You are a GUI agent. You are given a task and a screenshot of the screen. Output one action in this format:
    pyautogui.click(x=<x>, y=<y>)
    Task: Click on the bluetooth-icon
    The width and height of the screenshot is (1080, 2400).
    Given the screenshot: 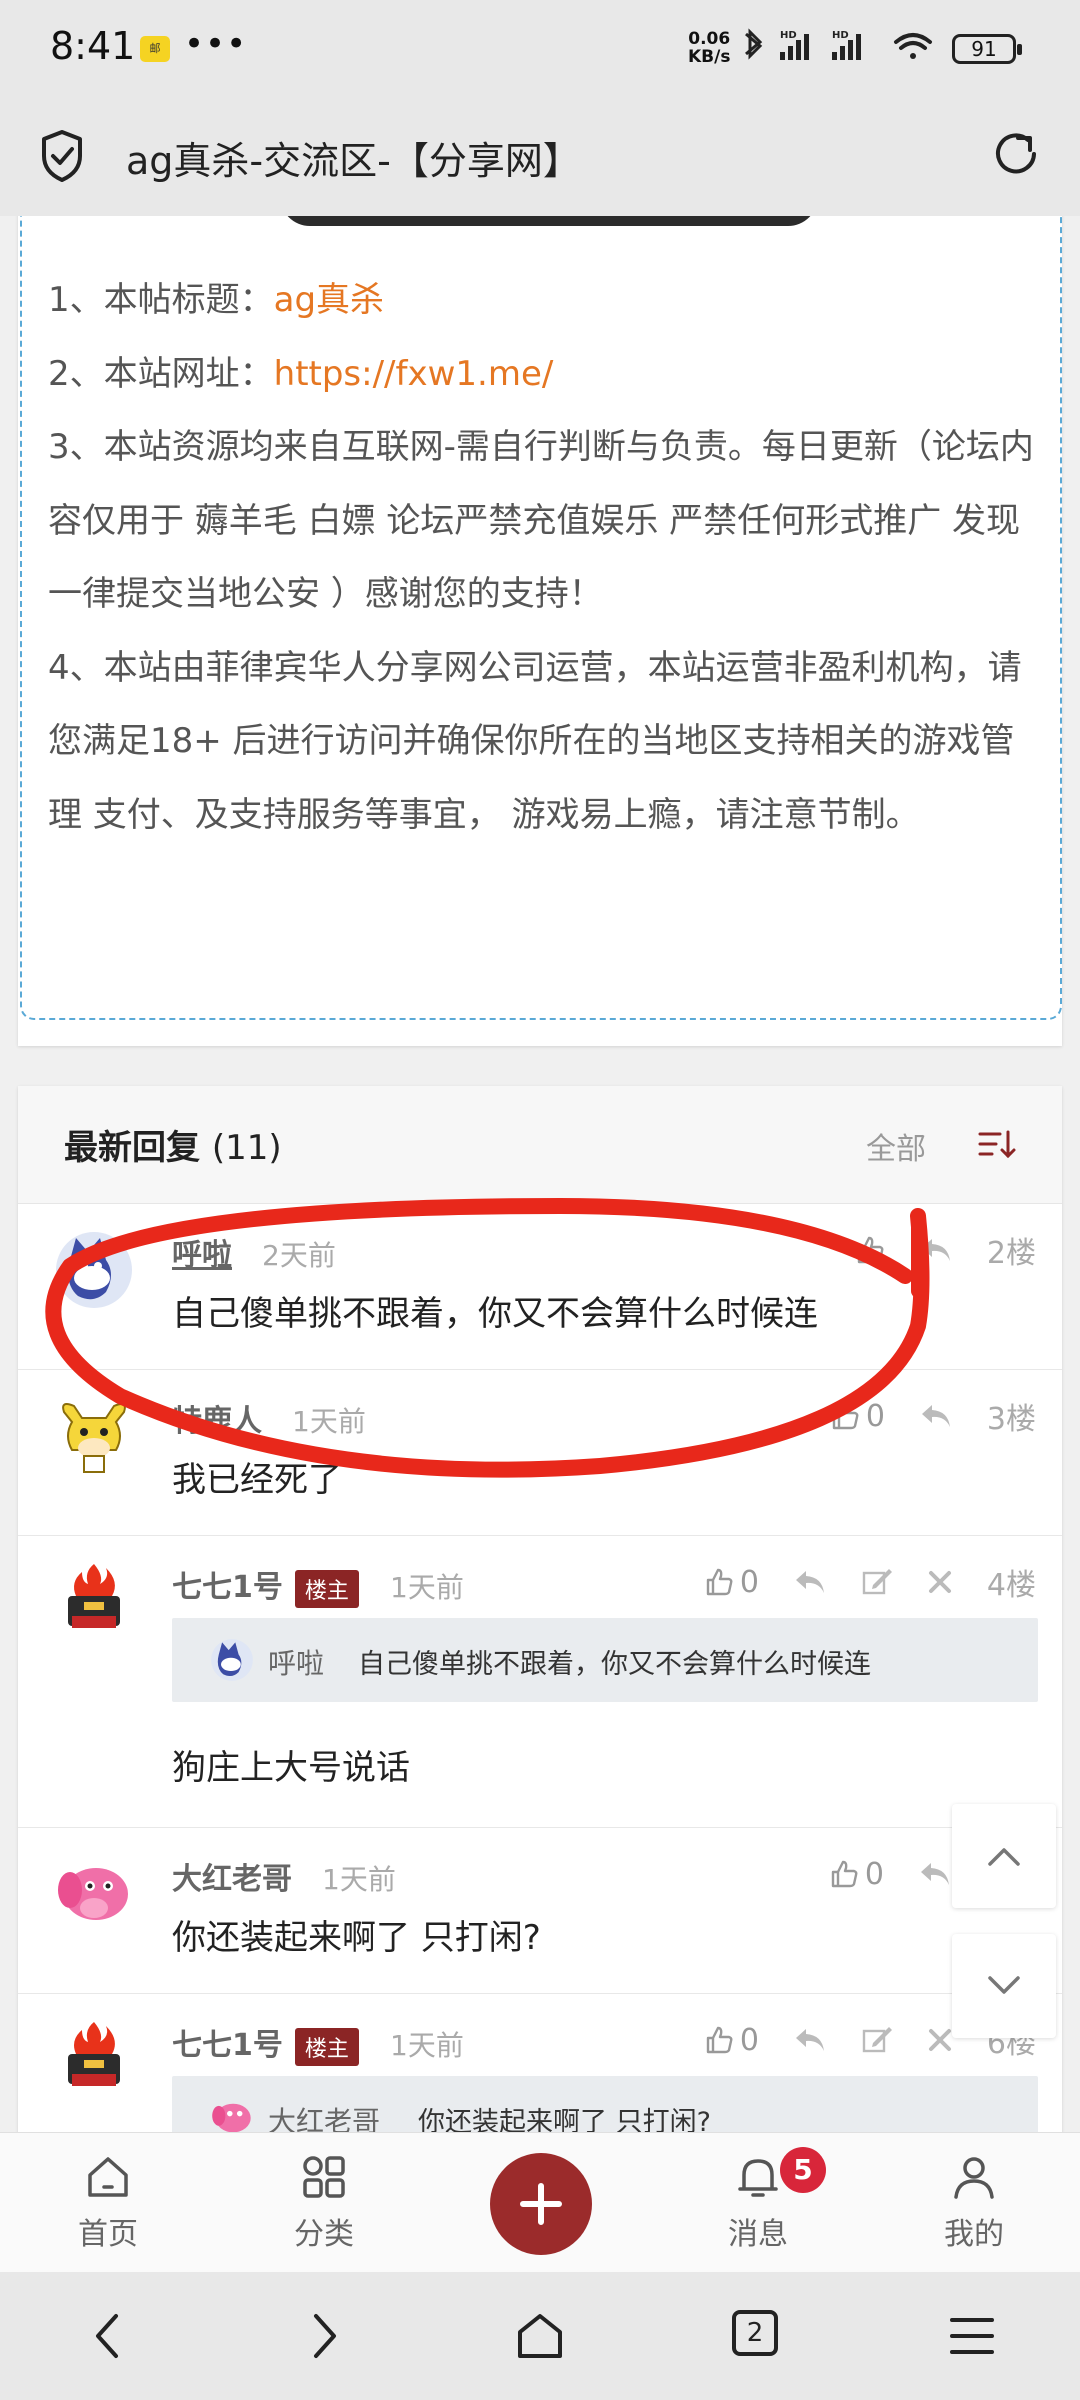 What is the action you would take?
    pyautogui.click(x=754, y=44)
    